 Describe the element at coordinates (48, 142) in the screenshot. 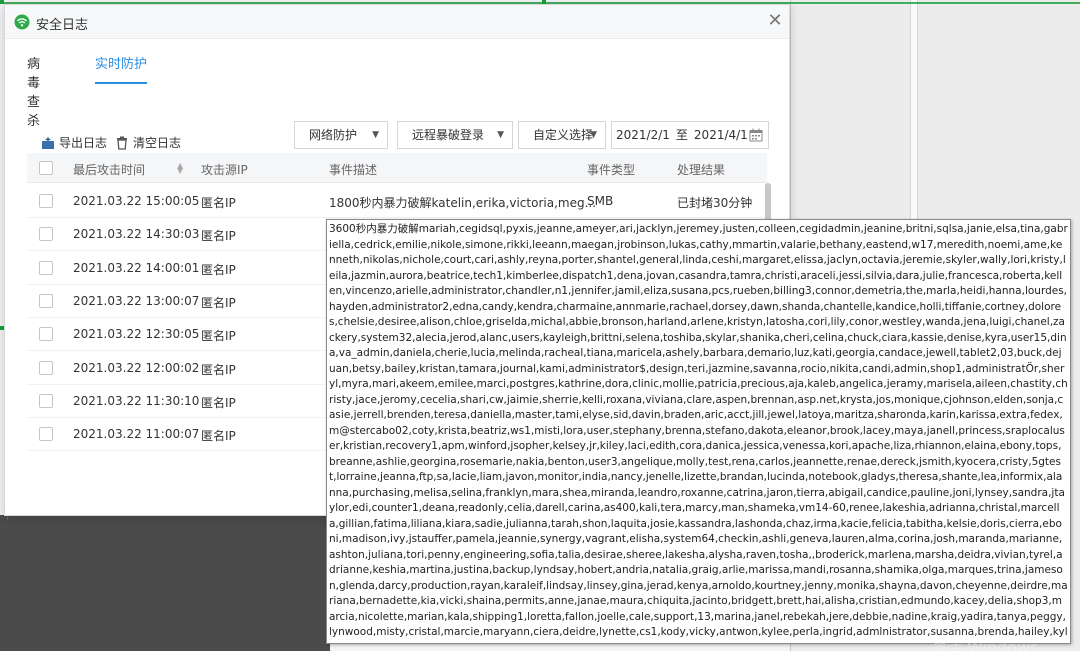

I see `export-icon` at that location.